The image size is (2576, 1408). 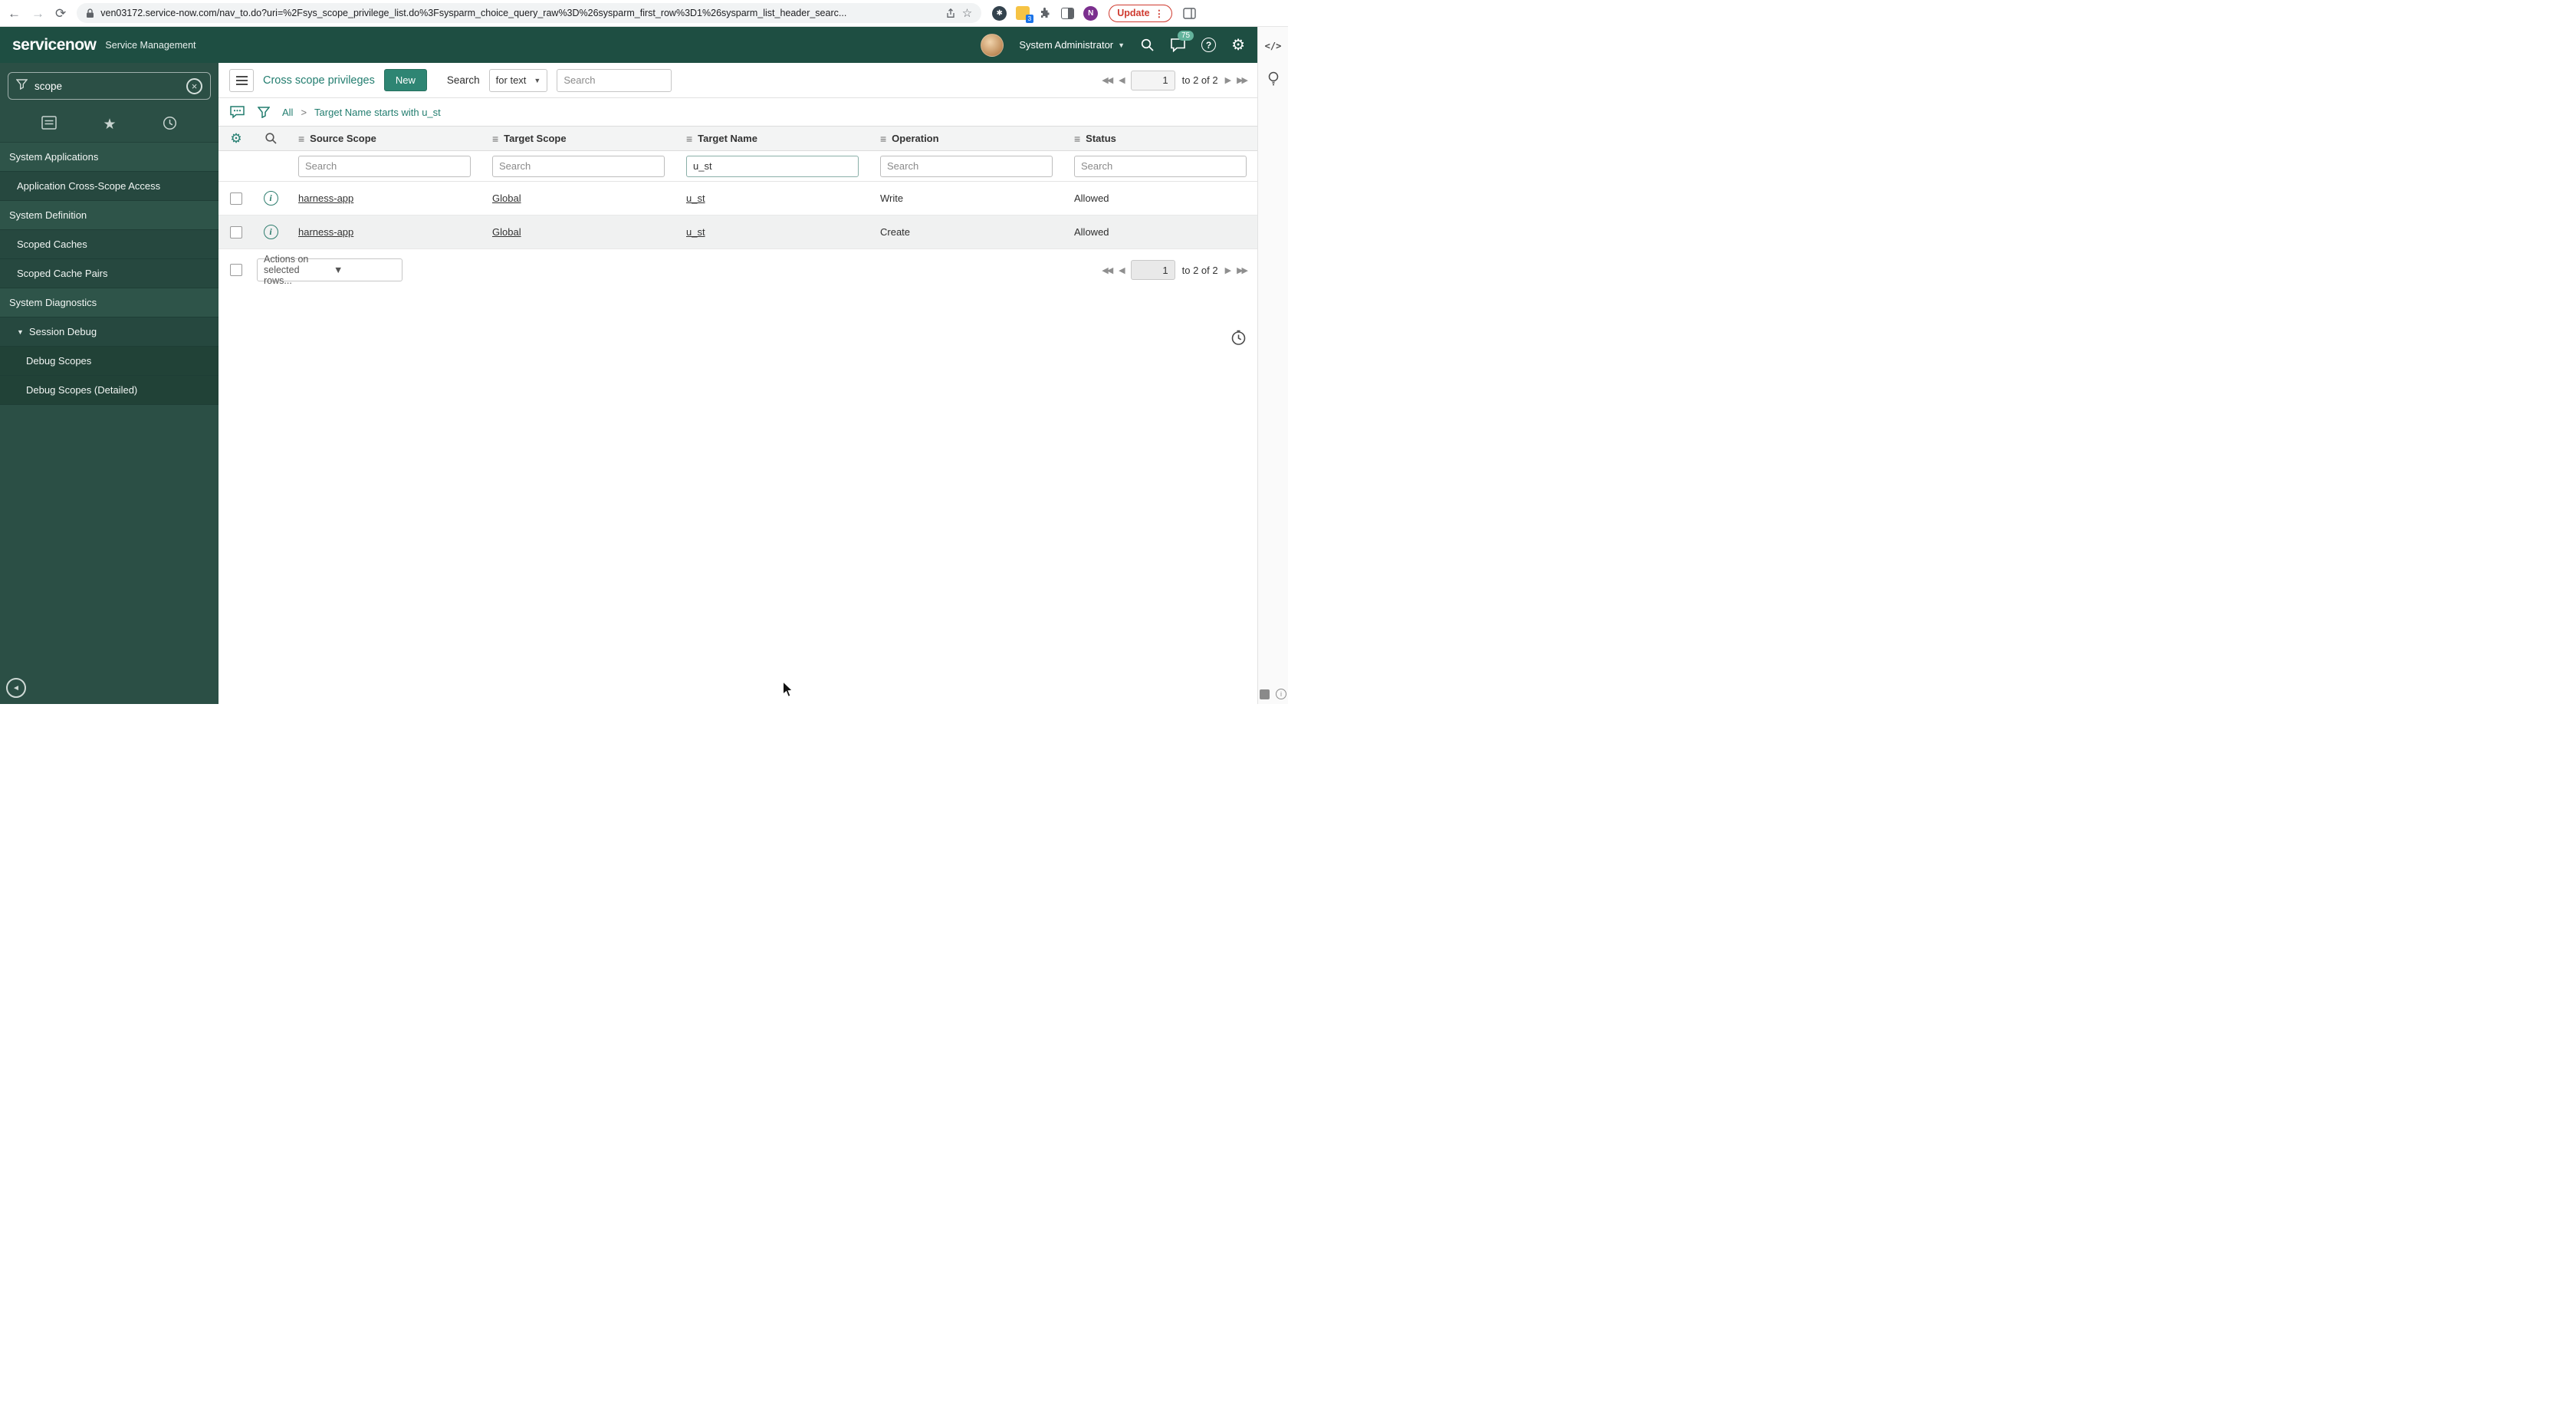 What do you see at coordinates (110, 186) in the screenshot?
I see `sidebar-item-application-cross-scope-access: Application Cross-Scope Access` at bounding box center [110, 186].